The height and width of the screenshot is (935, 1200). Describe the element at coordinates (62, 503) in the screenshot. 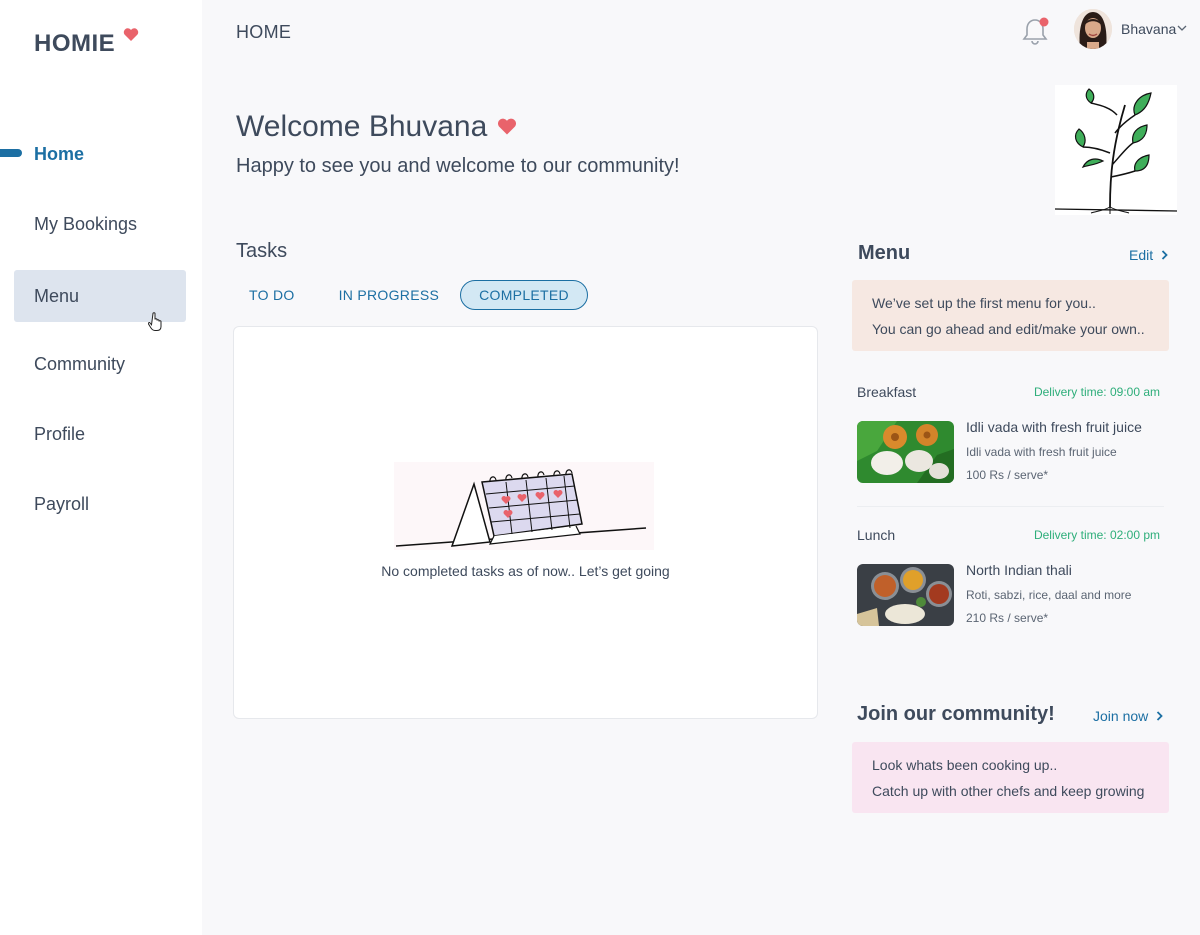

I see `sidebar-item-label: Payroll` at that location.